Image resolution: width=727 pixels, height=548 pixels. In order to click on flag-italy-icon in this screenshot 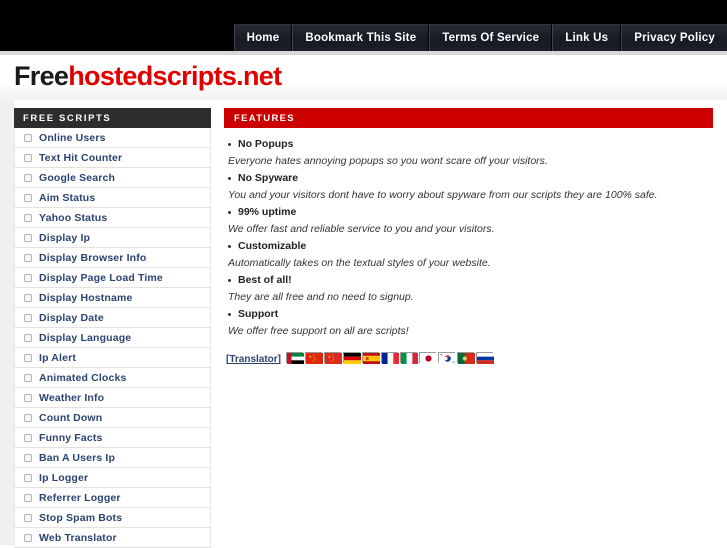, I will do `click(409, 358)`.